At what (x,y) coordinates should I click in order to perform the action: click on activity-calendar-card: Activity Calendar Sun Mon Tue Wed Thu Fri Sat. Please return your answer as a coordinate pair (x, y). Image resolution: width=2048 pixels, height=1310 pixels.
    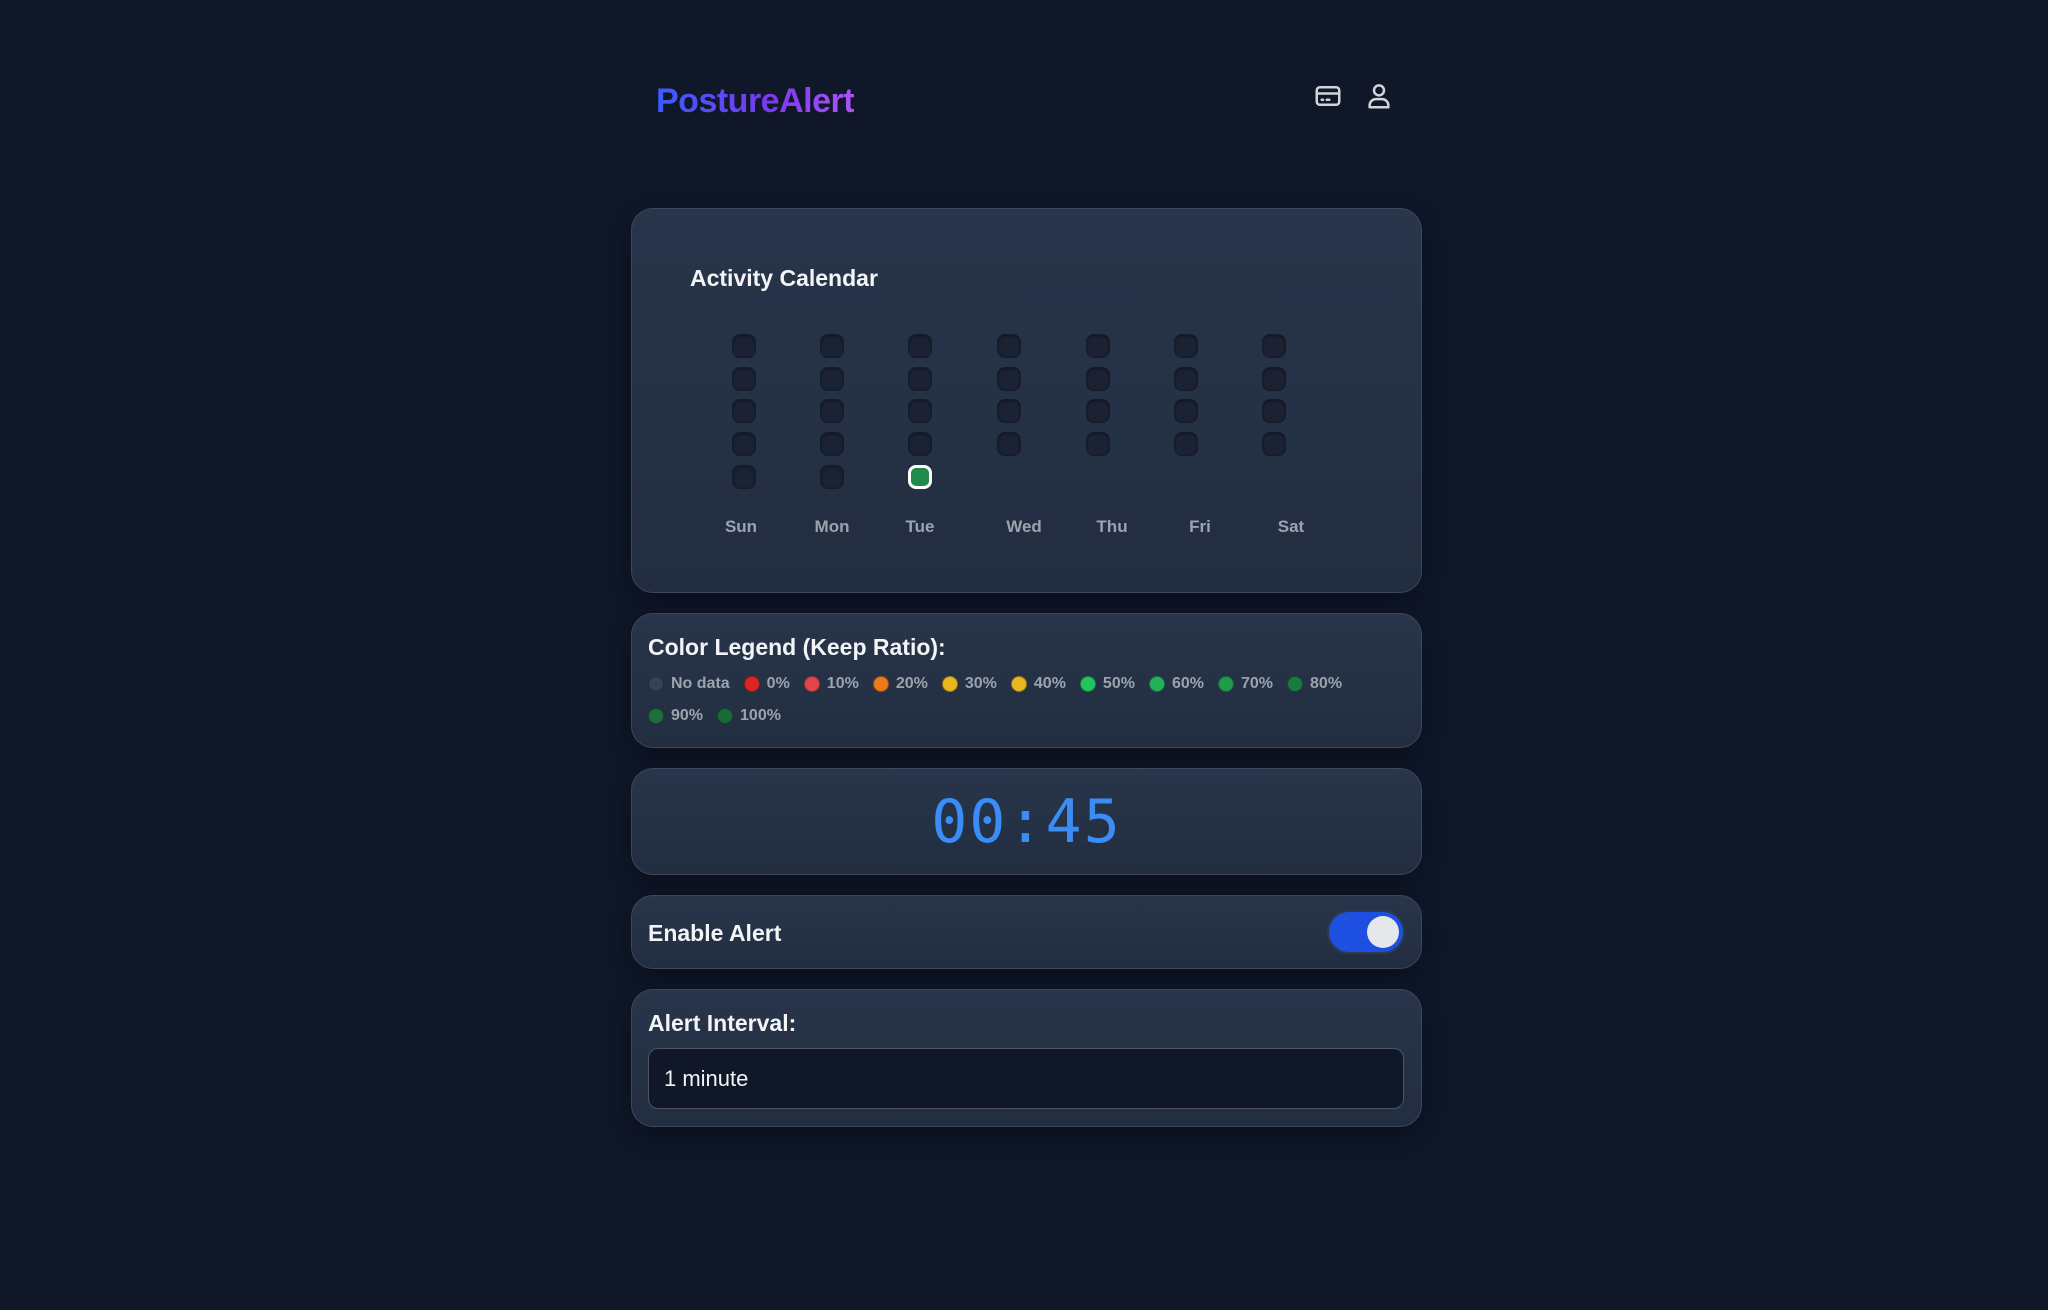
    Looking at the image, I should click on (1026, 400).